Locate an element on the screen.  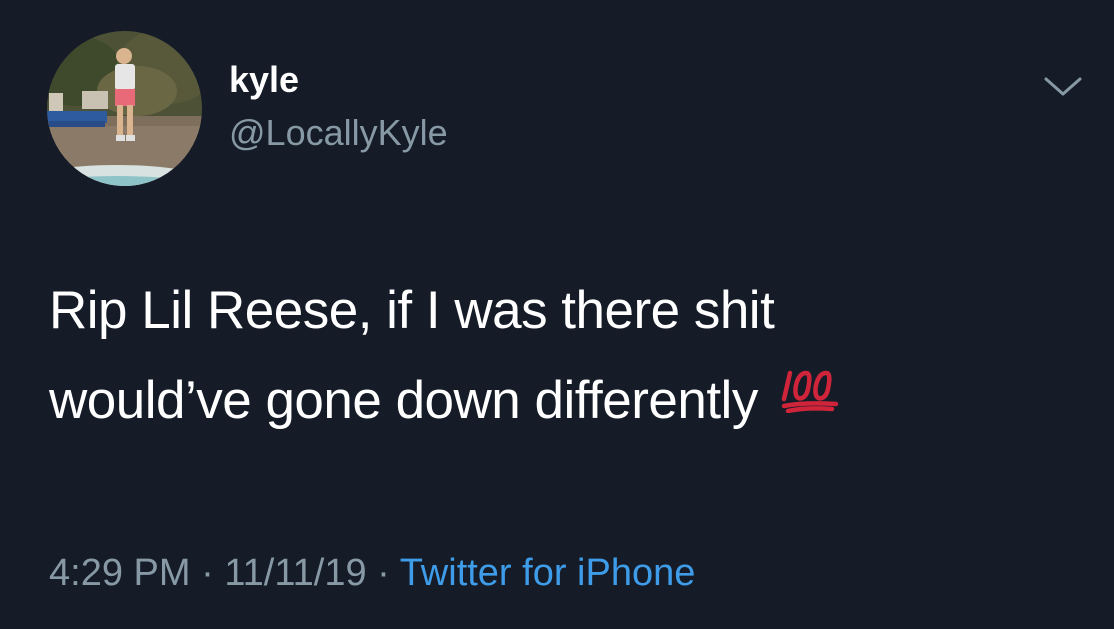
author-display-name: kyle is located at coordinates (264, 80).